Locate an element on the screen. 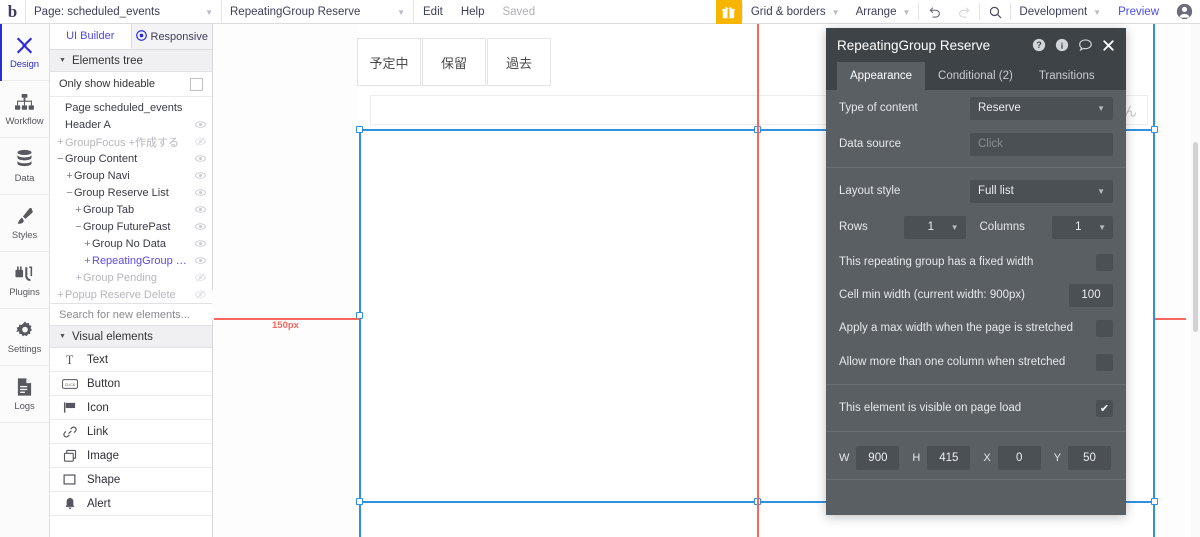 Image resolution: width=1200 pixels, height=537 pixels. rail-item-logs: Logs is located at coordinates (24, 394).